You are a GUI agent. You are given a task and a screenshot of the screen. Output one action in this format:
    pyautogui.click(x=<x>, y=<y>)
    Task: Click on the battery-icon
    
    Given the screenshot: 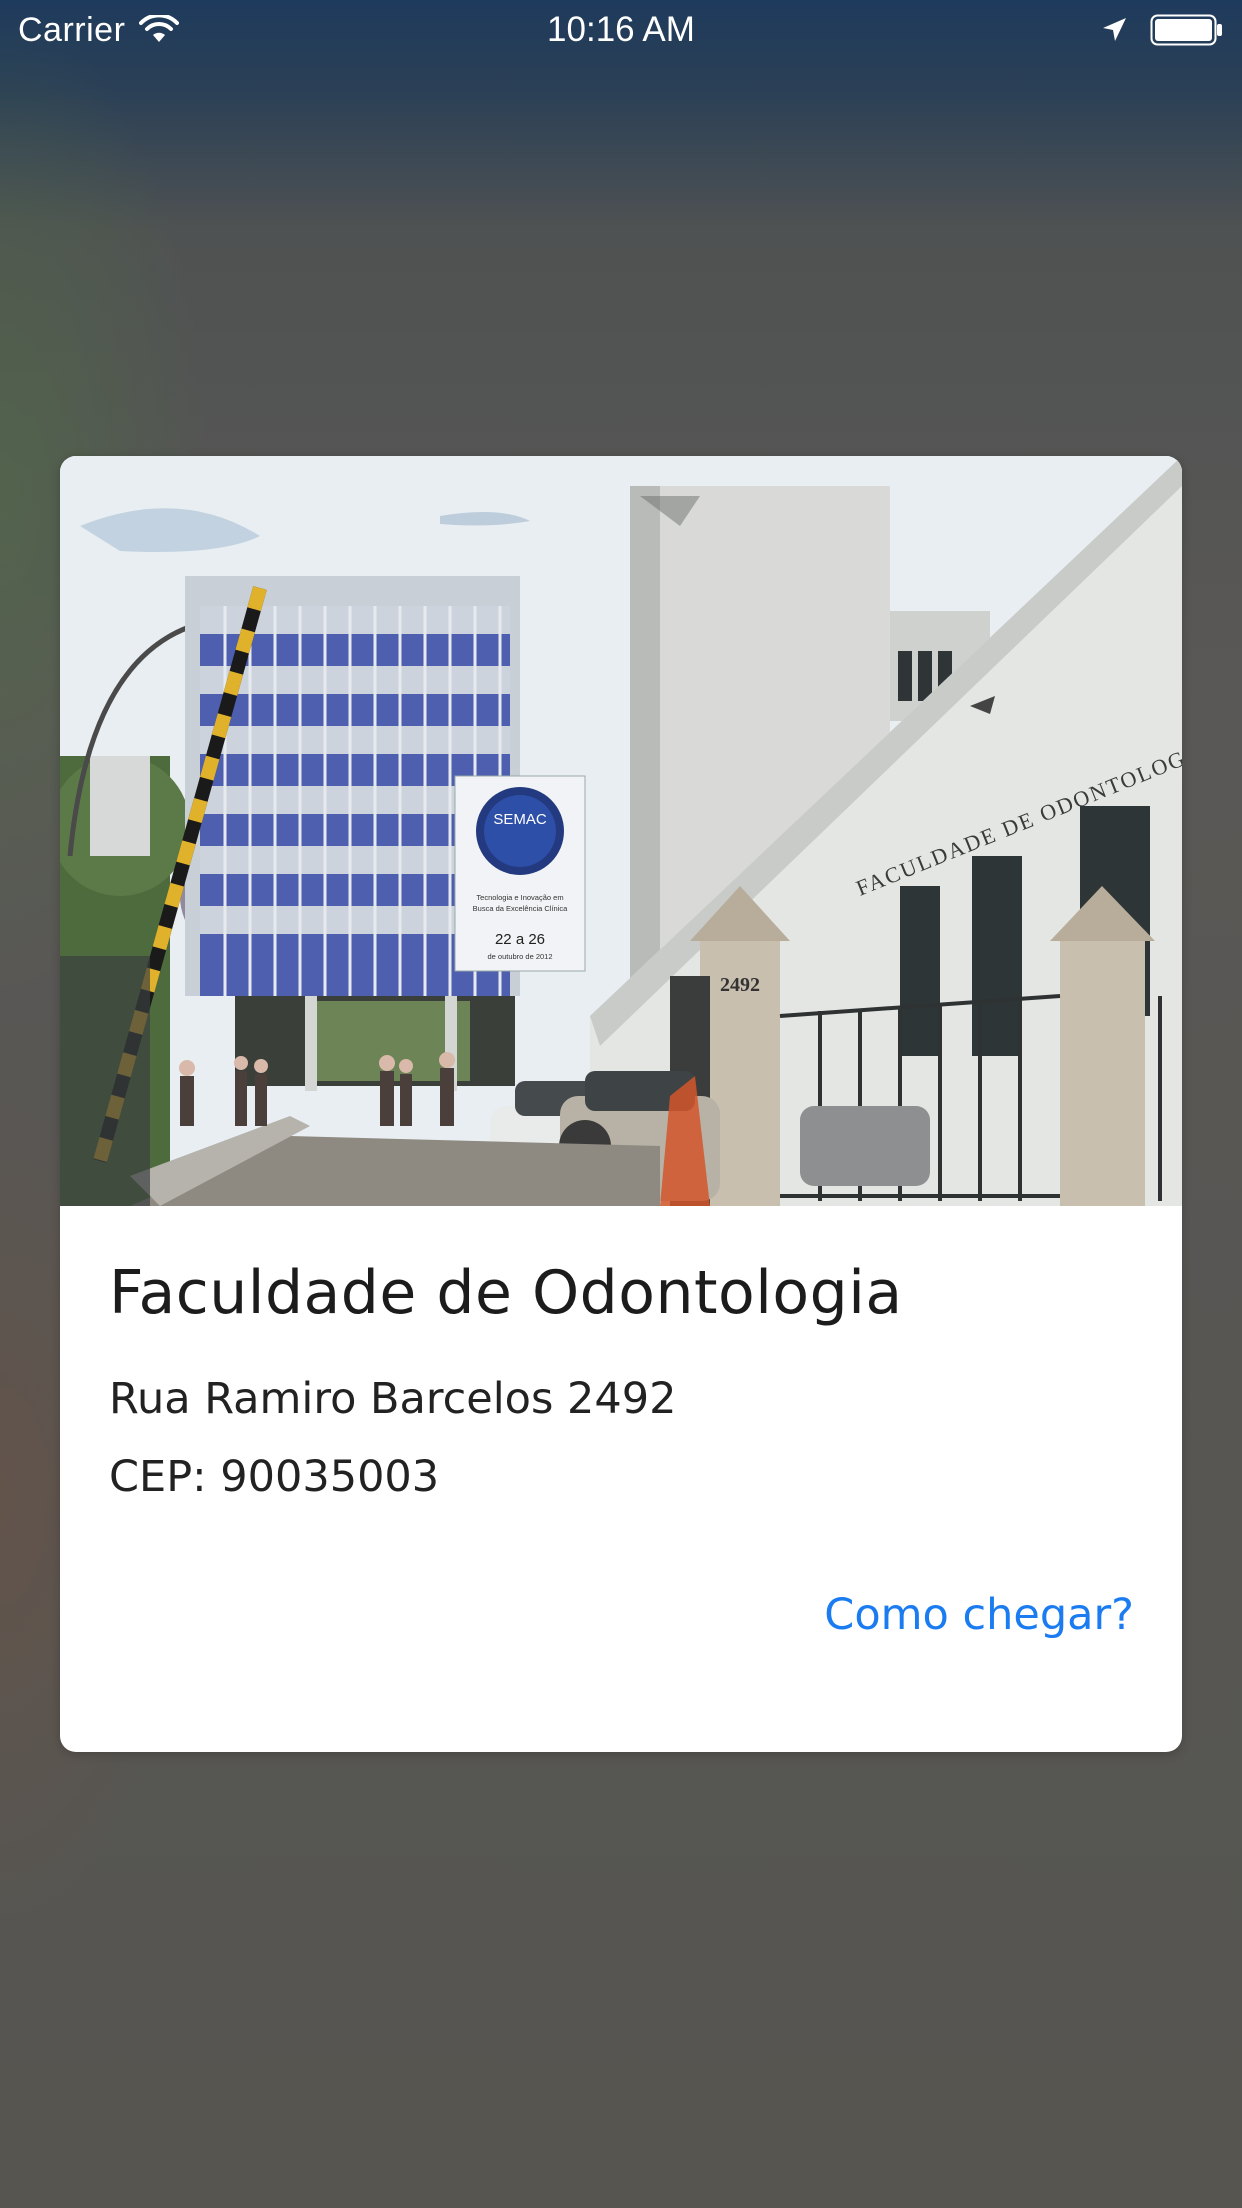 What is the action you would take?
    pyautogui.click(x=1186, y=30)
    